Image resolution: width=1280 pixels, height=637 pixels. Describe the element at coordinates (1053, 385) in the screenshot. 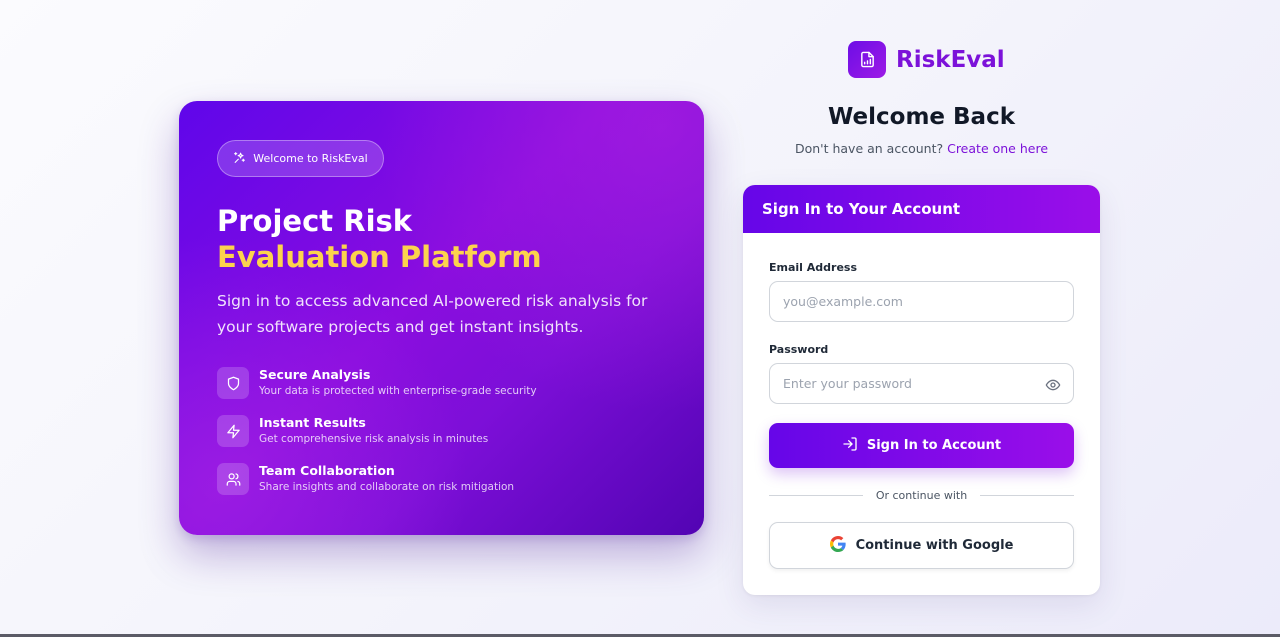

I see `eye-icon` at that location.